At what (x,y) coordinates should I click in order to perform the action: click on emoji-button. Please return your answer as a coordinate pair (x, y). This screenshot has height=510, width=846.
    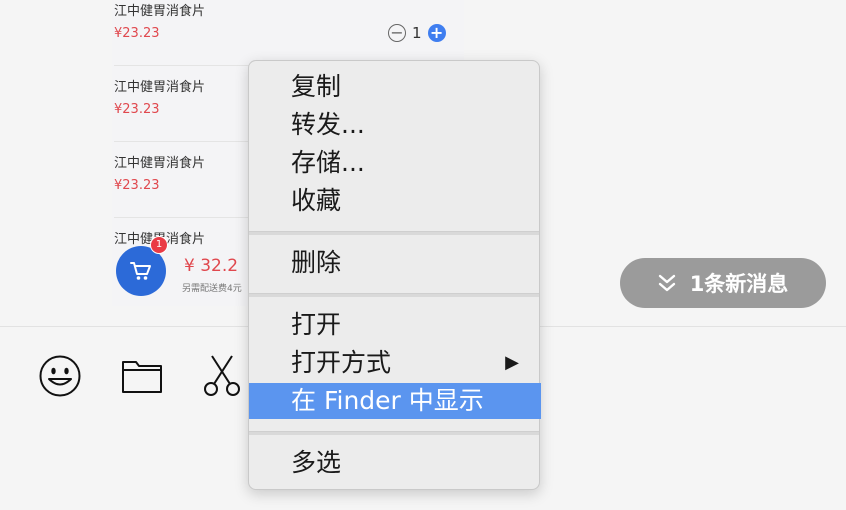
    Looking at the image, I should click on (60, 376).